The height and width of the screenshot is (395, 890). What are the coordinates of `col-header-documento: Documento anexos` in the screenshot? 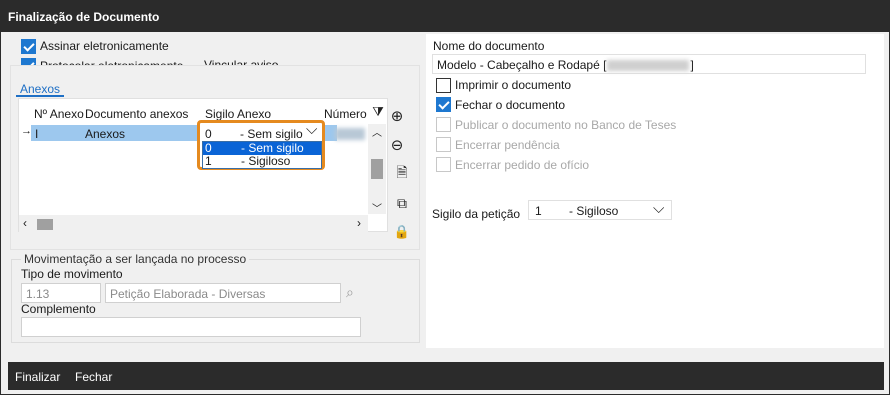 It's located at (136, 114).